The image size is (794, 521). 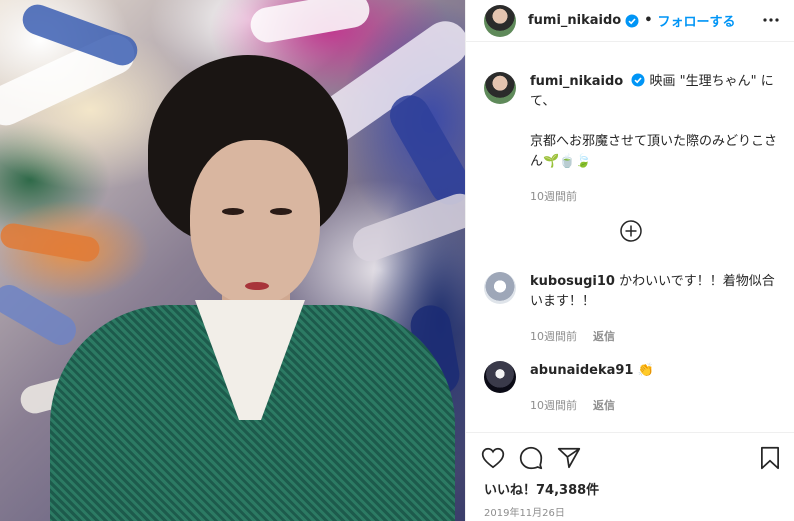 What do you see at coordinates (574, 20) in the screenshot?
I see `author-username: fumi_nikaido` at bounding box center [574, 20].